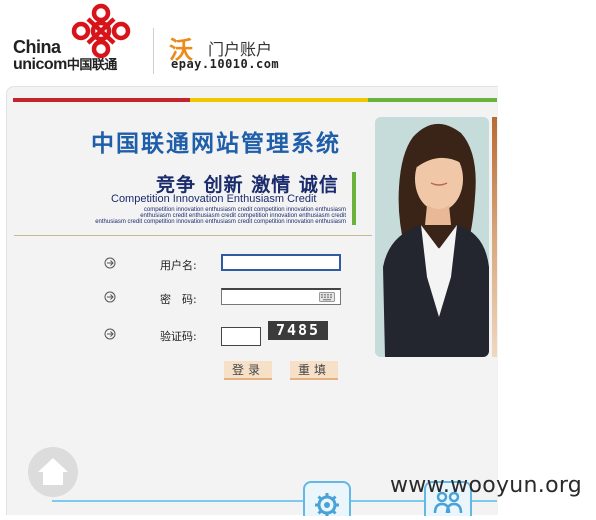  I want to click on brand-name-line2: unicom中国联通, so click(65, 64).